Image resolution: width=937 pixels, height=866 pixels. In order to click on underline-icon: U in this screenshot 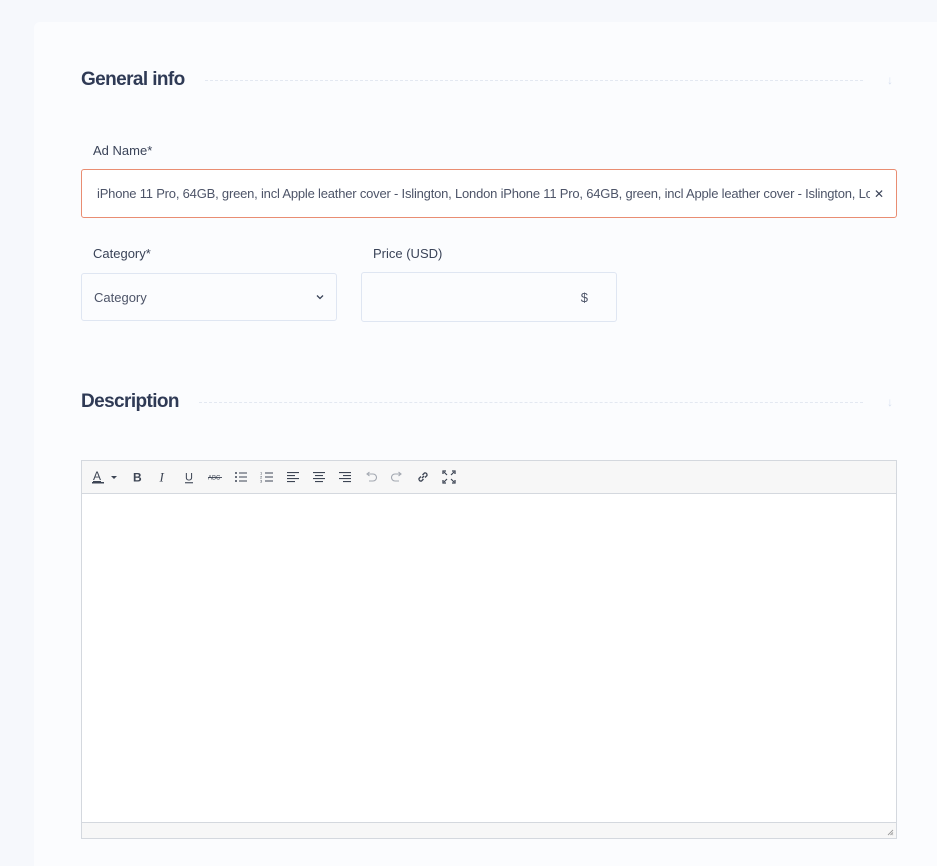, I will do `click(189, 478)`.